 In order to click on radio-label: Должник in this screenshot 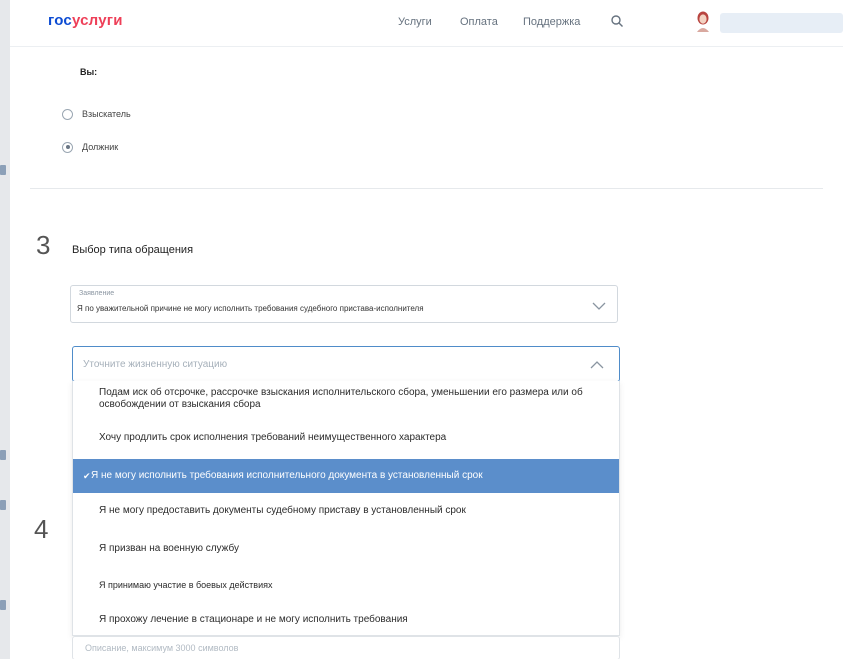, I will do `click(100, 147)`.